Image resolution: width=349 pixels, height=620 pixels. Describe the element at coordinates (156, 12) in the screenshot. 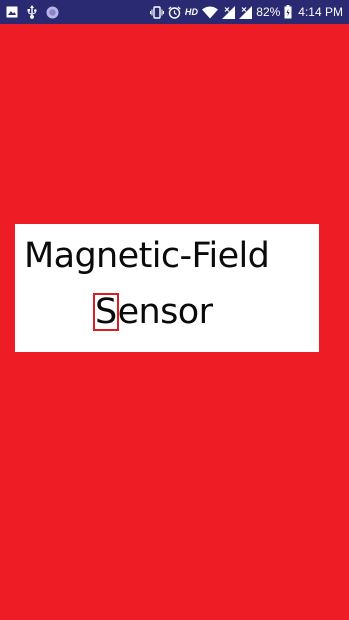

I see `vibrate-icon` at that location.